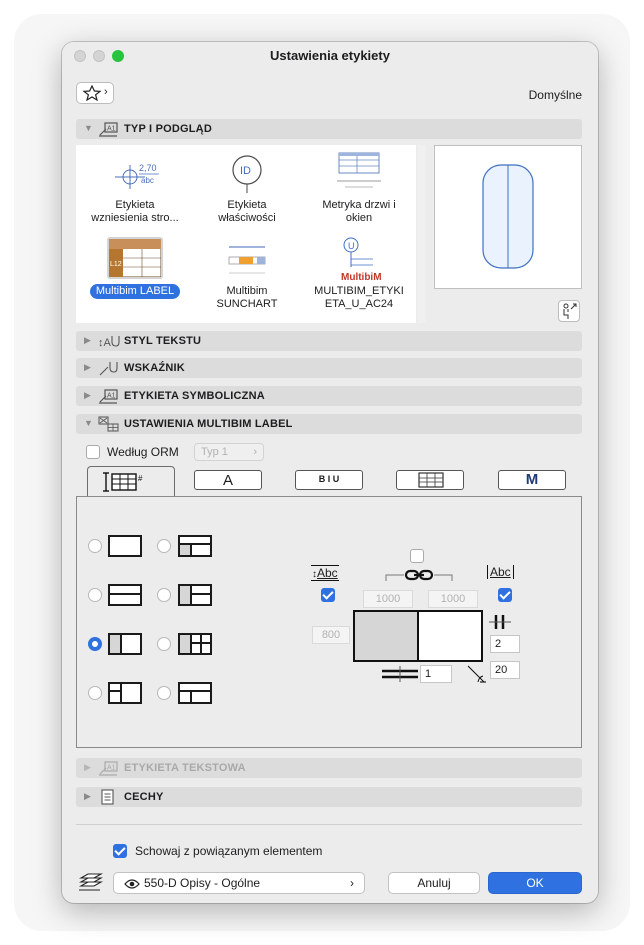 Image resolution: width=644 pixels, height=945 pixels. I want to click on layout-option-3-radio, so click(95, 595).